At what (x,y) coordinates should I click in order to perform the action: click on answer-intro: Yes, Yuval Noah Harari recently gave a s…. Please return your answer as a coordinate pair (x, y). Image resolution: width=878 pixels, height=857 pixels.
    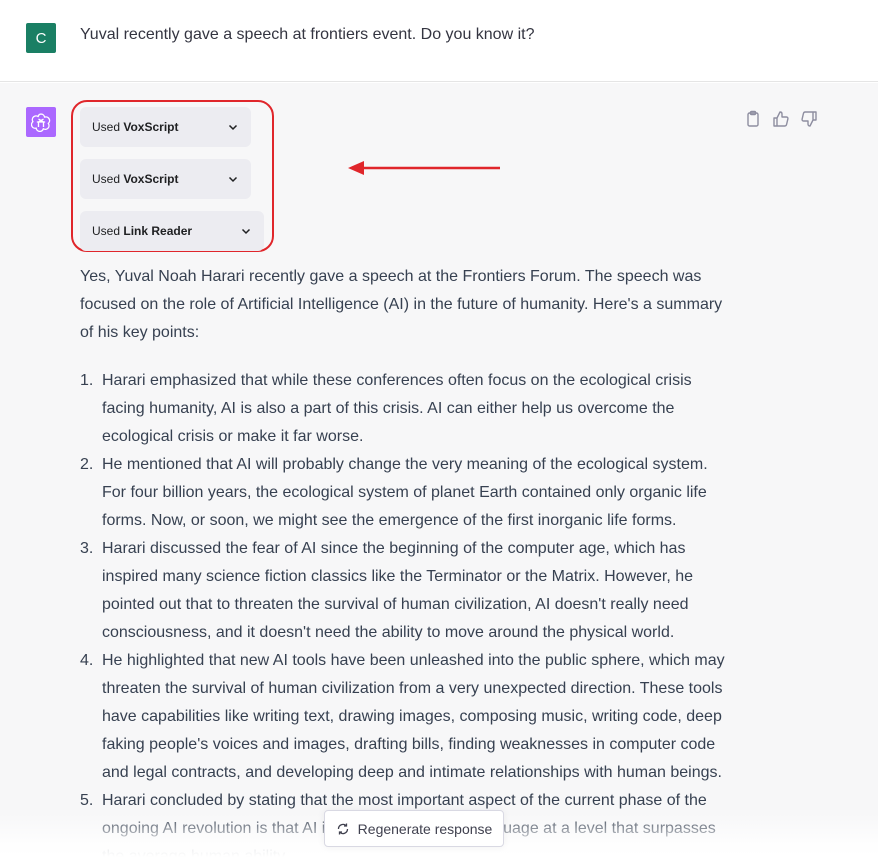
    Looking at the image, I should click on (401, 304).